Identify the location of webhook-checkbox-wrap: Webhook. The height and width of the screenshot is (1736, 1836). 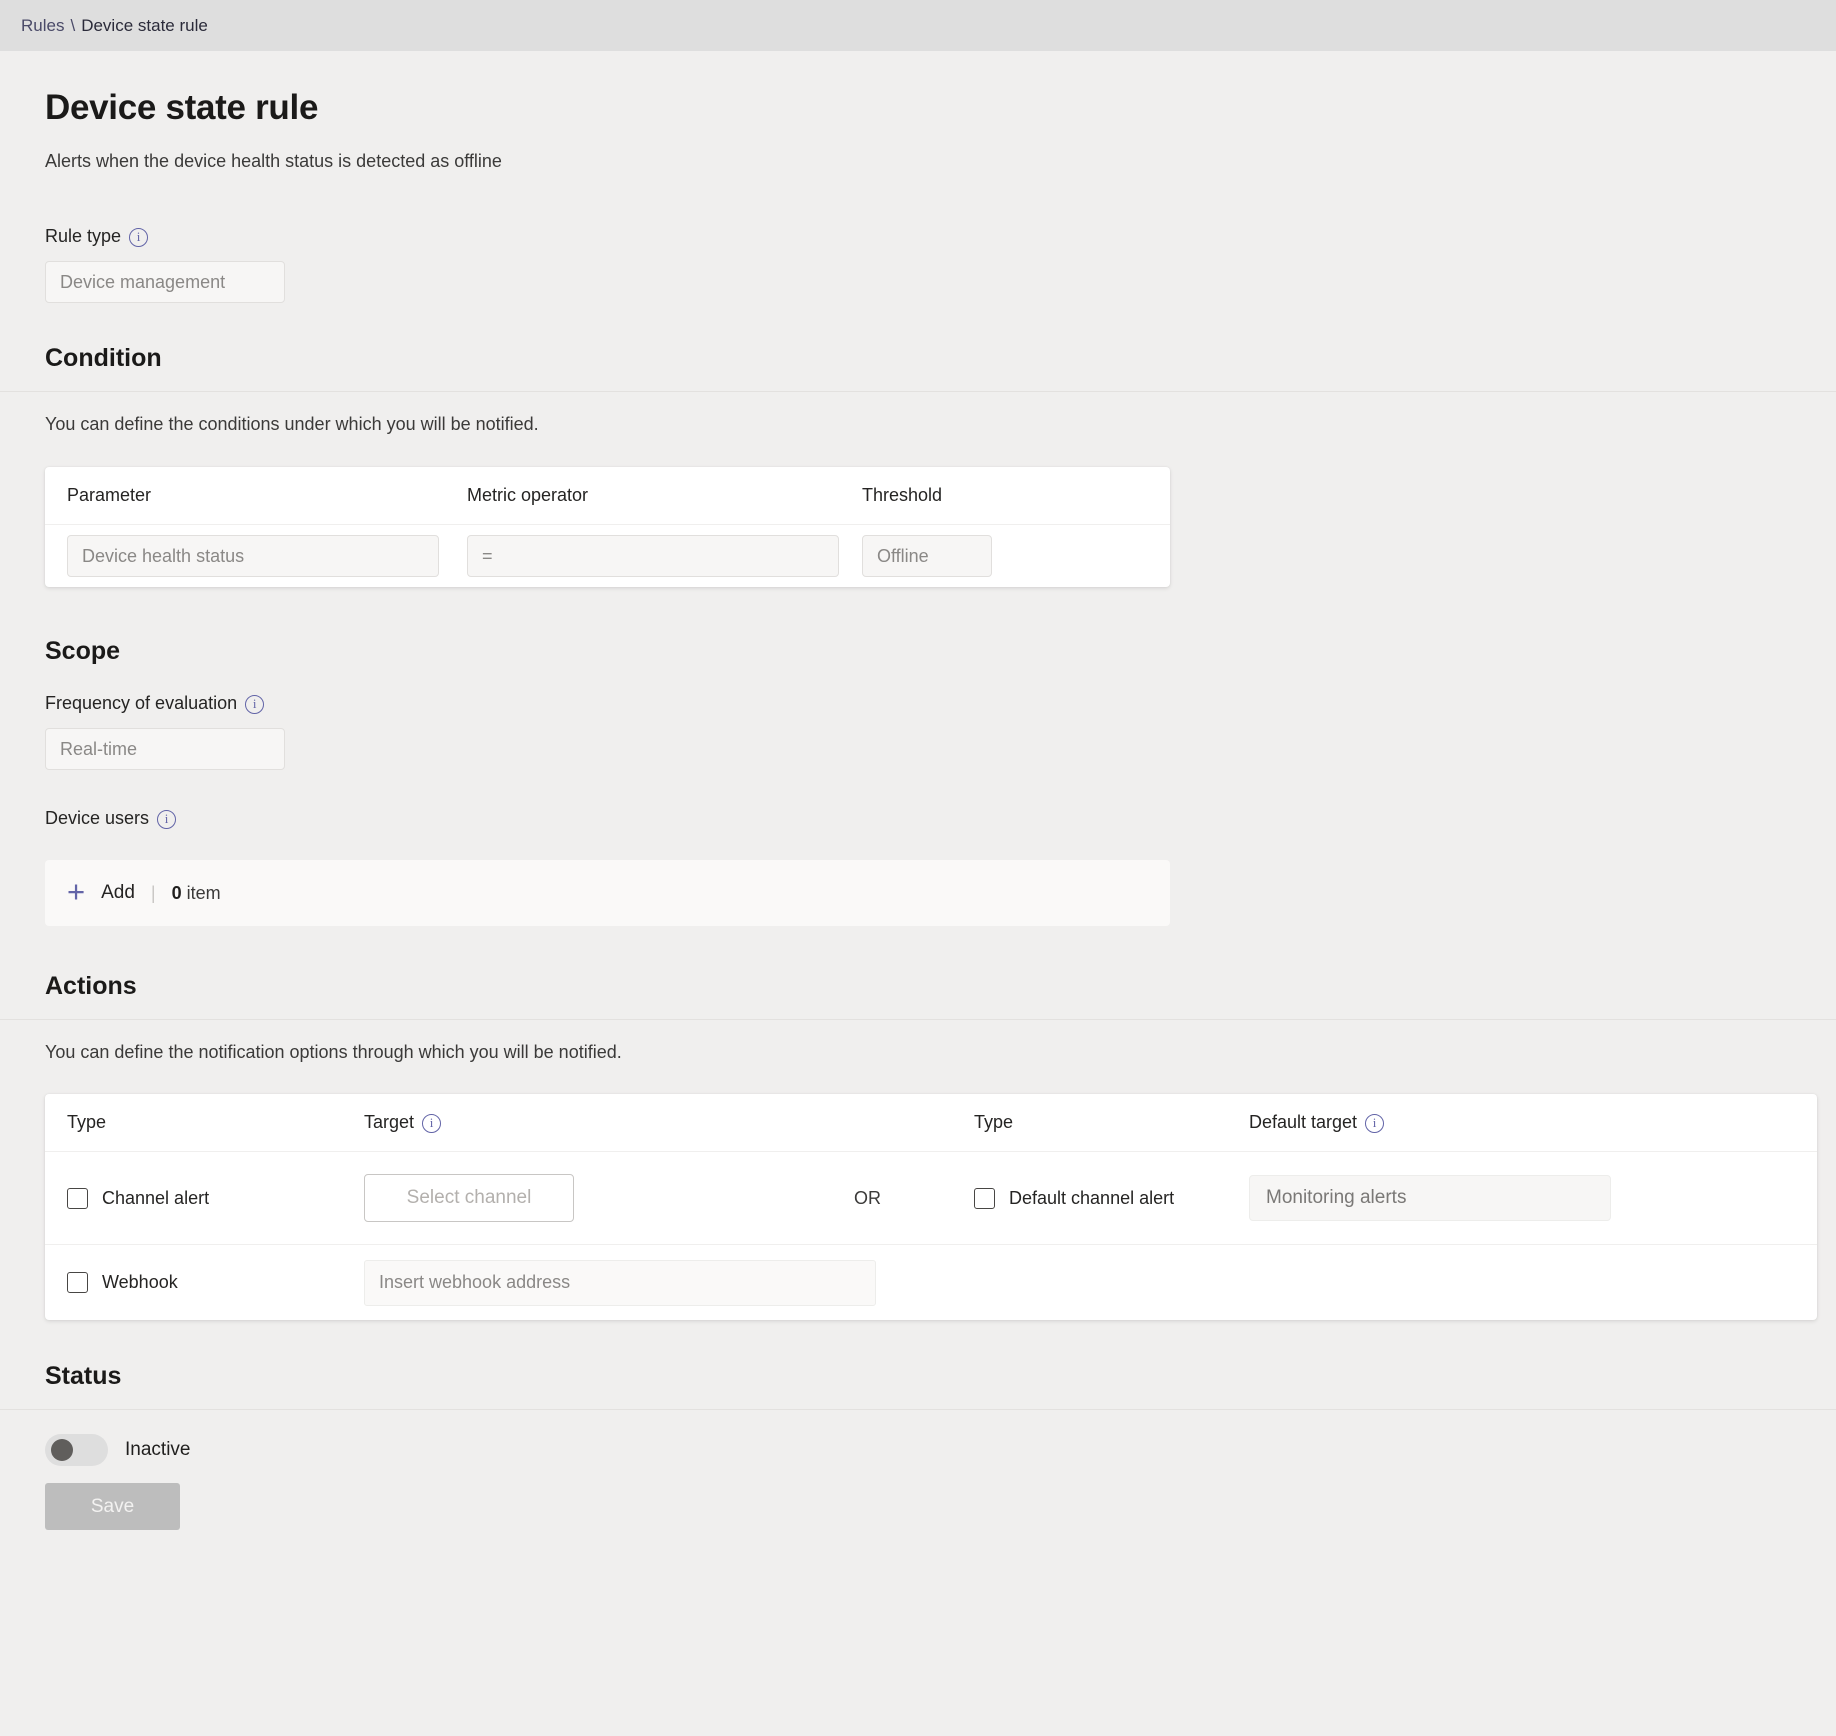
(215, 1282).